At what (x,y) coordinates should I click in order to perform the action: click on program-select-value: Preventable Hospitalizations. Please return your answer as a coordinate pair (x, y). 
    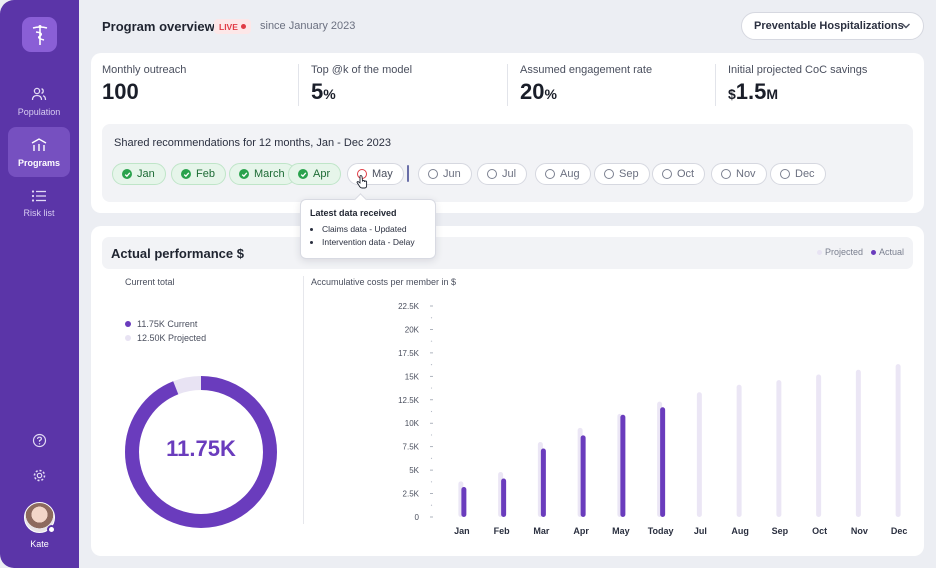
    Looking at the image, I should click on (829, 26).